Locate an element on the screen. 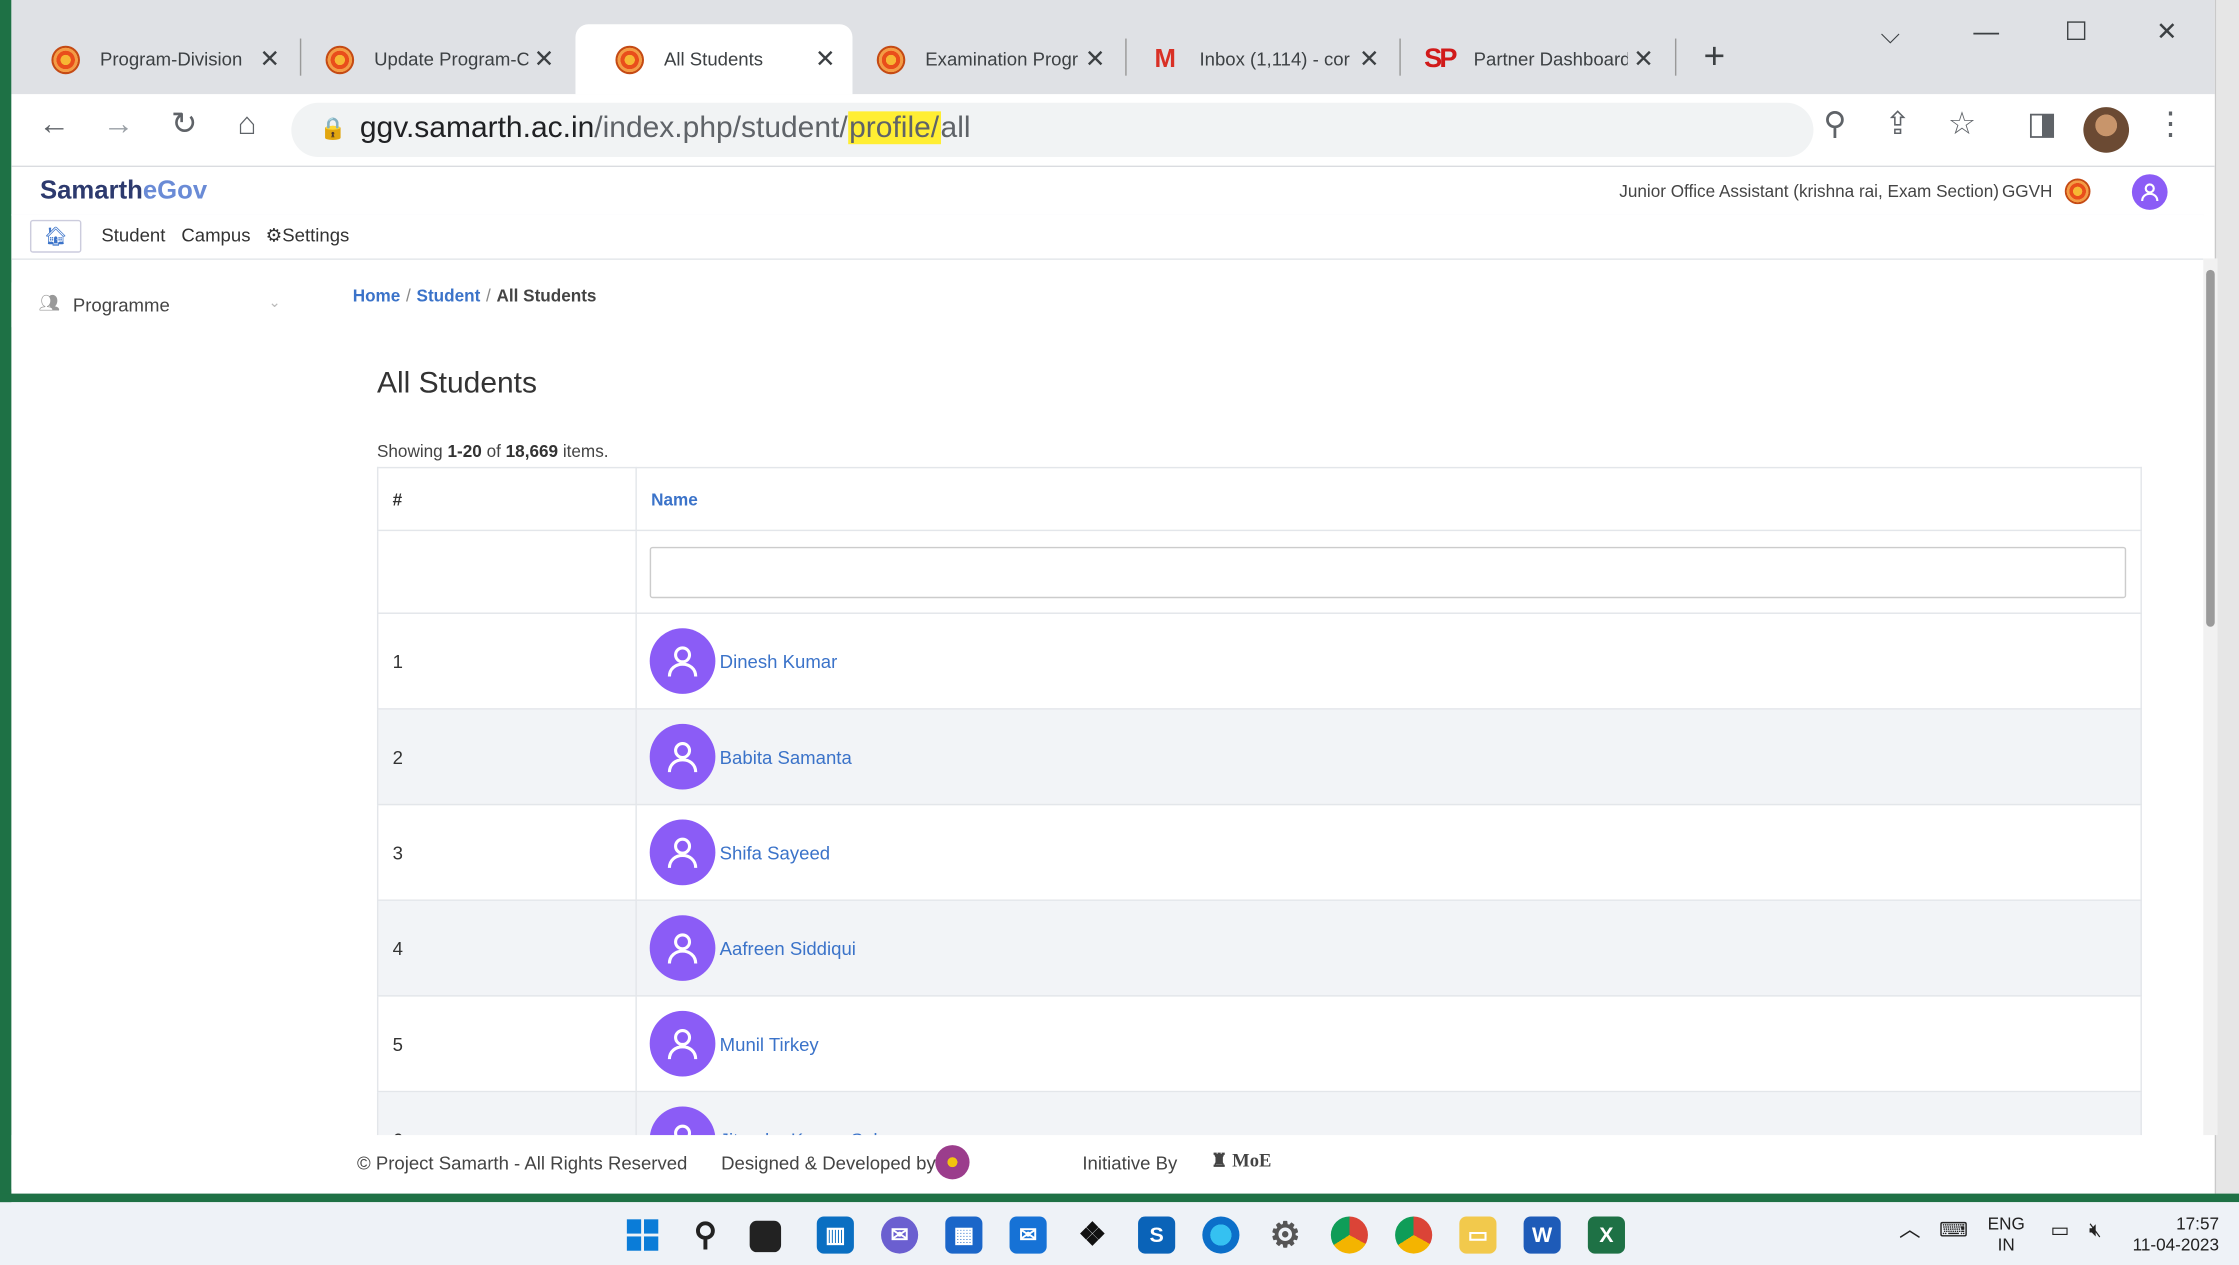 Image resolution: width=2239 pixels, height=1265 pixels. tab-title: Program-Division is located at coordinates (171, 59).